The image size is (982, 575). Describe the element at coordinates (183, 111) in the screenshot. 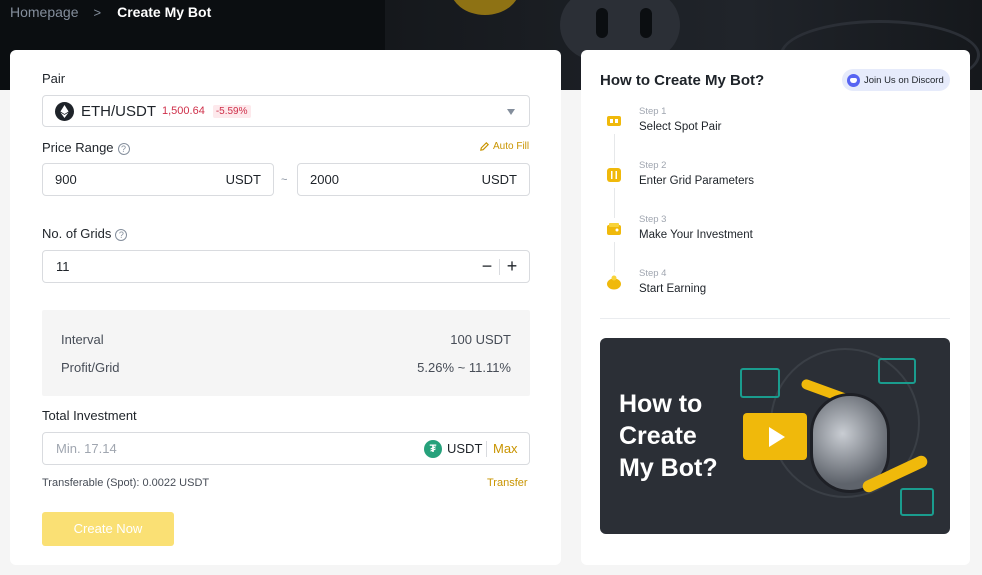

I see `pair-price: 1,500.64` at that location.